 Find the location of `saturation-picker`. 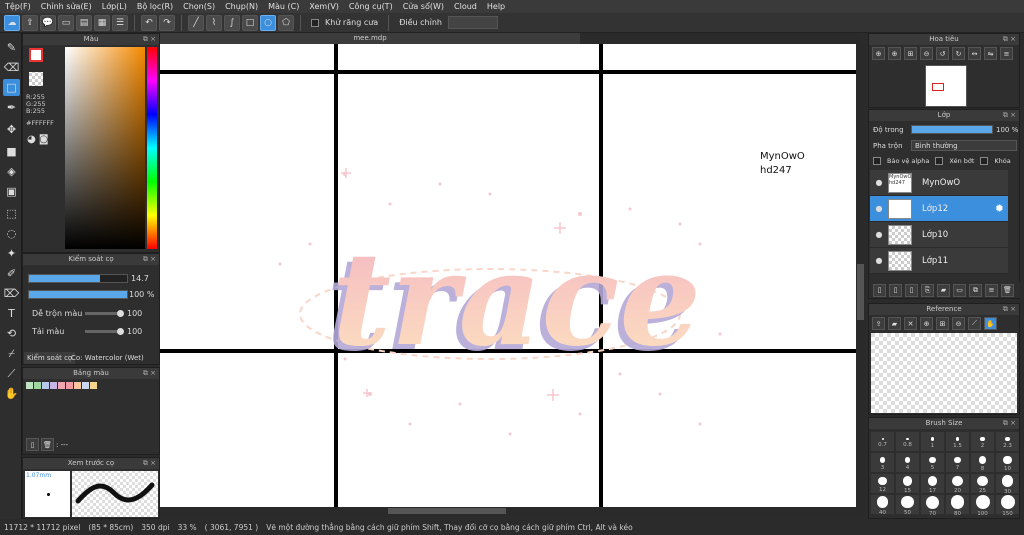

saturation-picker is located at coordinates (105, 148).